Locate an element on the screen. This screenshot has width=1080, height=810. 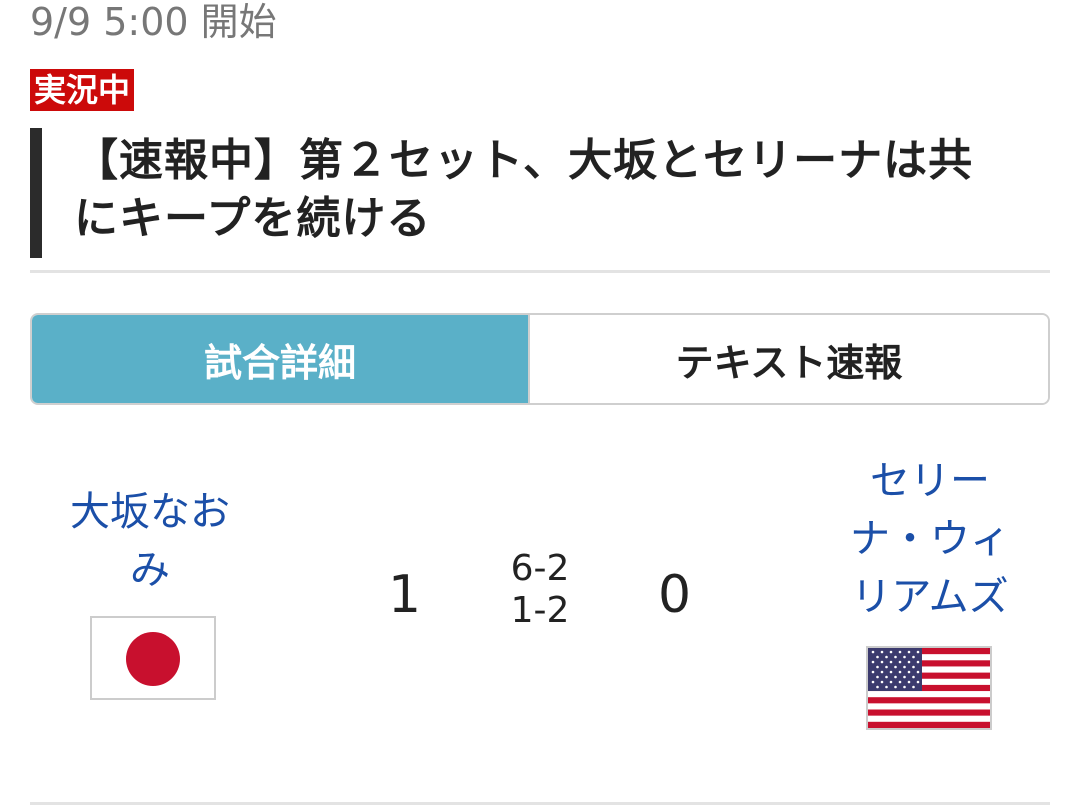
set-score-1: 6-2 is located at coordinates (540, 568).